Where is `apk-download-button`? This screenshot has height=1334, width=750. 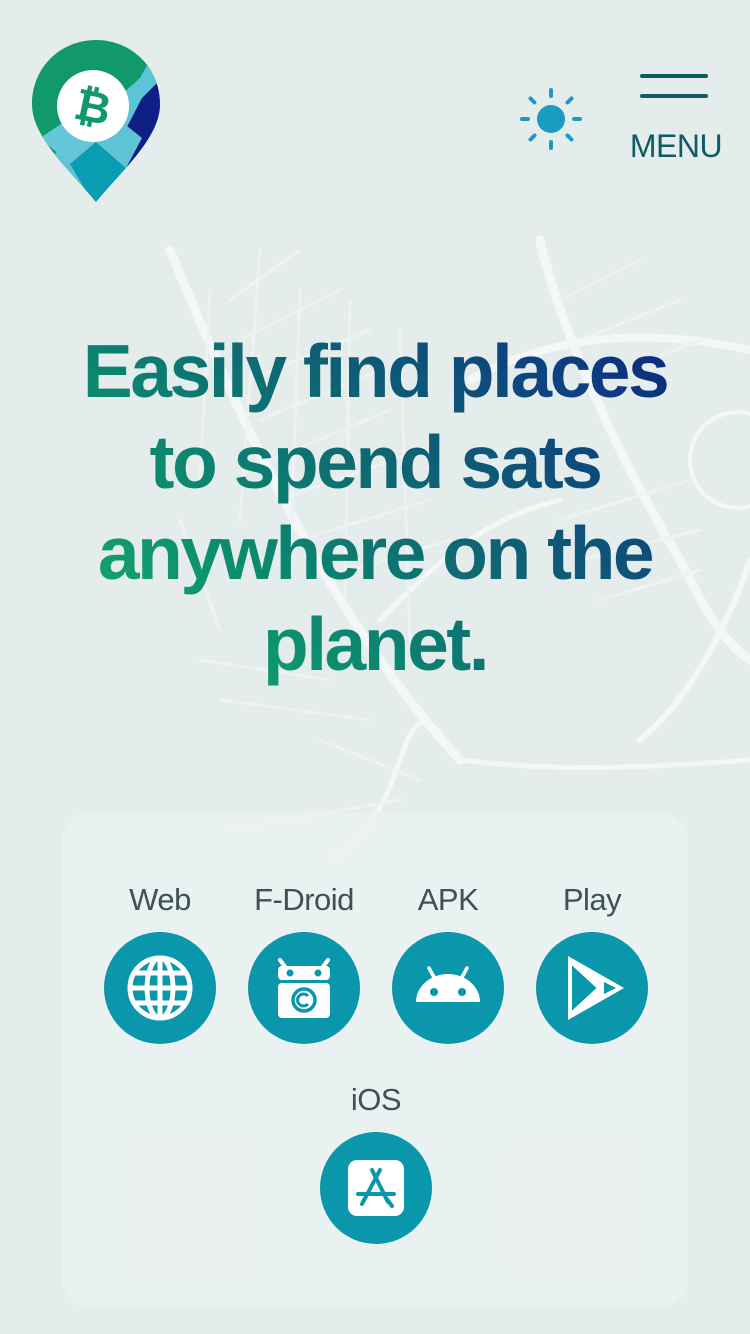
apk-download-button is located at coordinates (448, 988).